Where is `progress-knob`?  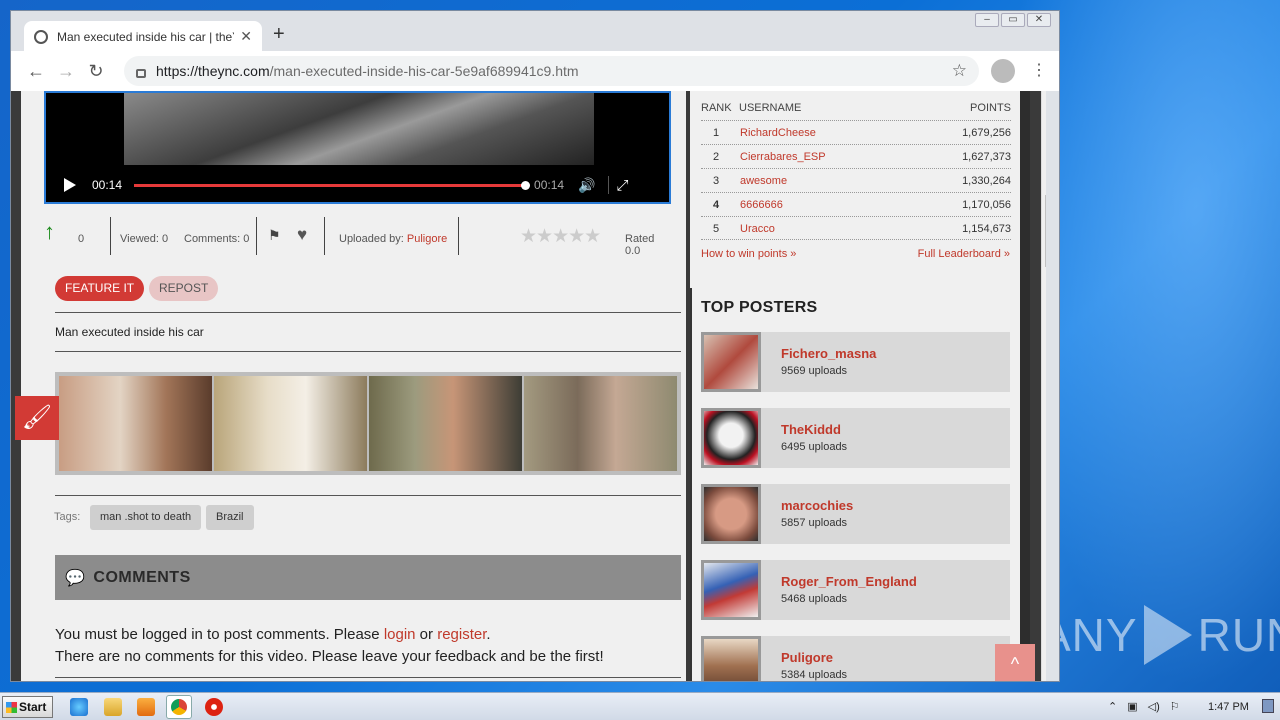
progress-knob is located at coordinates (526, 185).